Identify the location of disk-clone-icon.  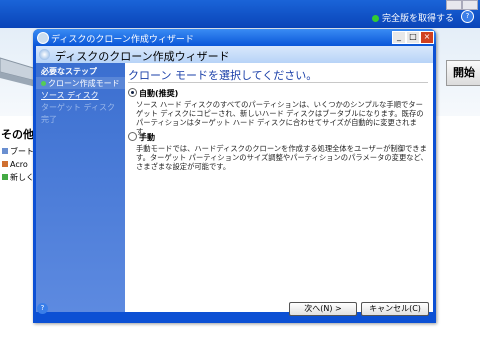
(44, 54).